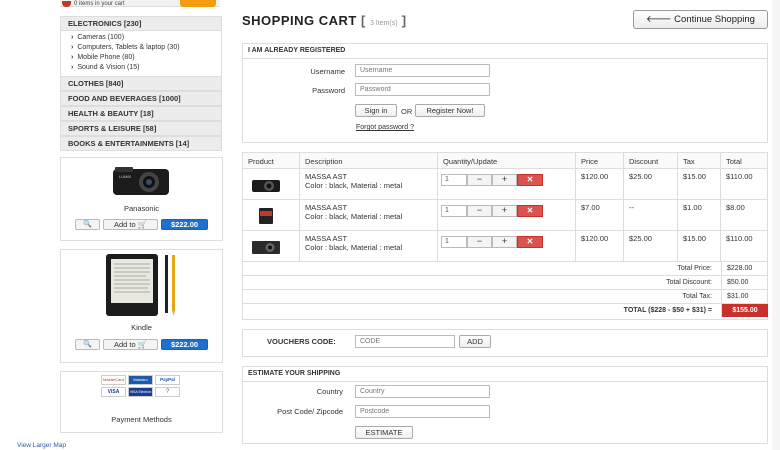  I want to click on subcategory-computers: Computers, Tablets & laptop (30), so click(146, 48).